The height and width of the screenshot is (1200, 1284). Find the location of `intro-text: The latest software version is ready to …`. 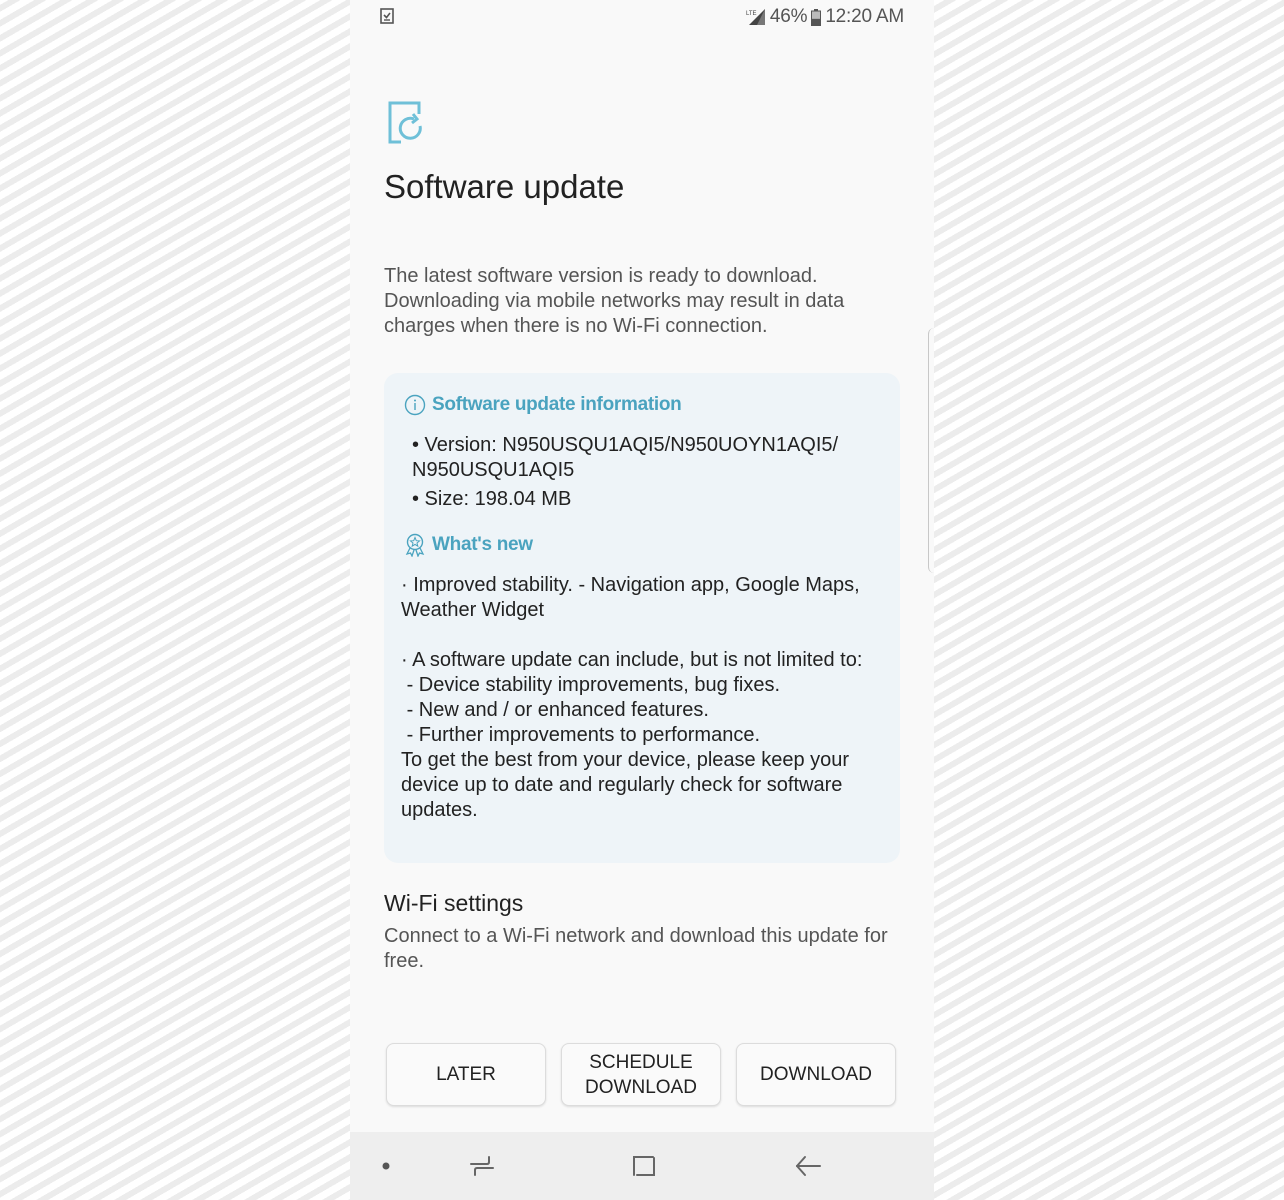

intro-text: The latest software version is ready to … is located at coordinates (614, 301).